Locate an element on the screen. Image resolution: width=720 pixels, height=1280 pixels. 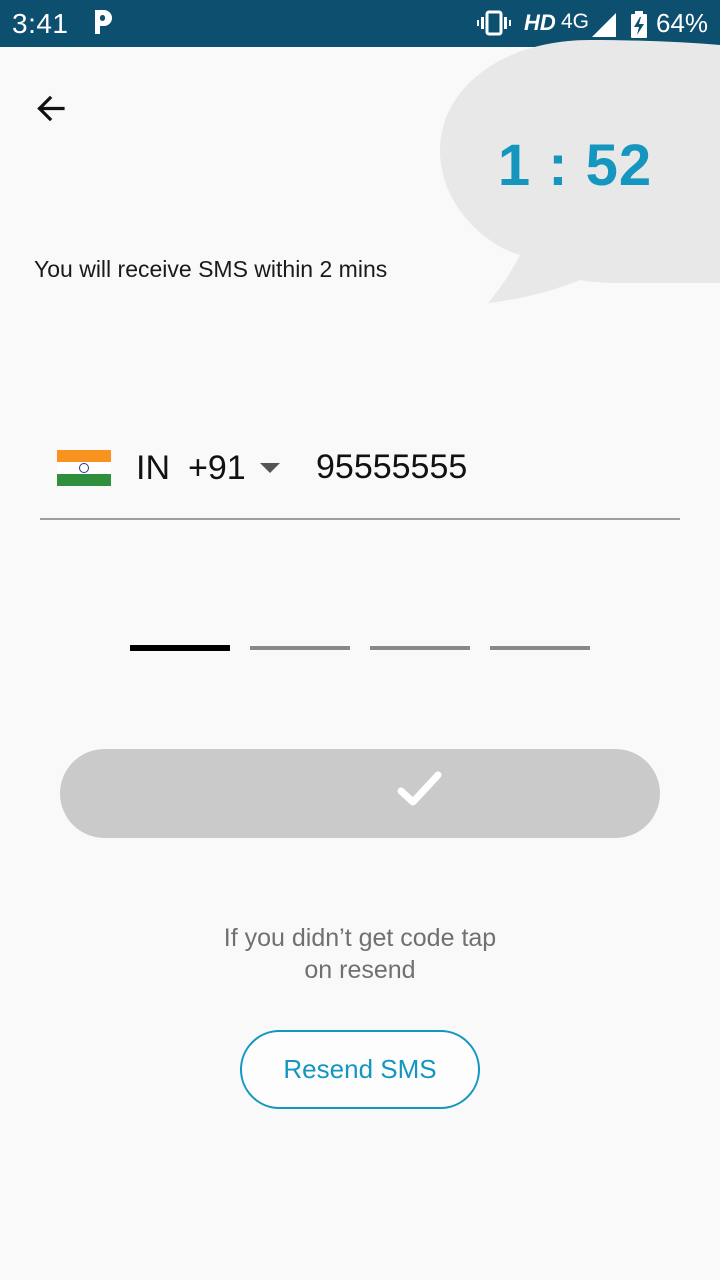
status-time: 3:41 is located at coordinates (40, 23).